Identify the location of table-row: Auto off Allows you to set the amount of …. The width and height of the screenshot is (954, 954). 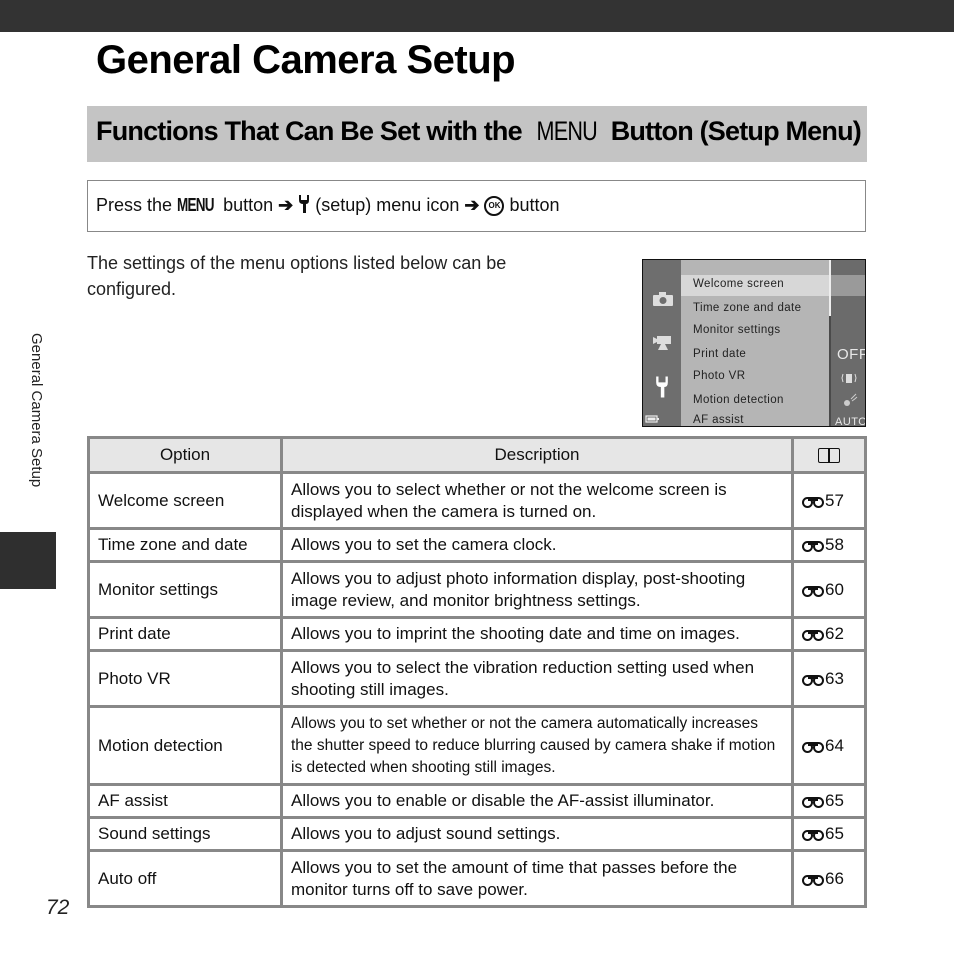
(477, 878).